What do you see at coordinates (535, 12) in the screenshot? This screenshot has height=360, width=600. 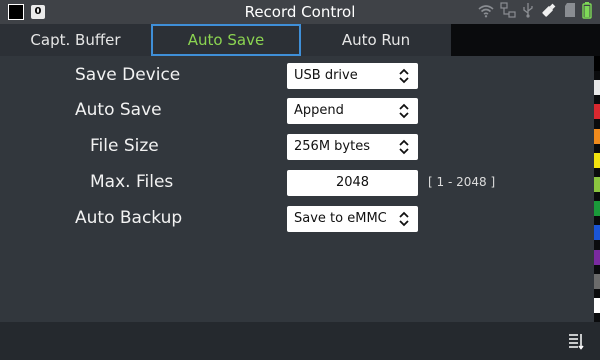 I see `status-icons` at bounding box center [535, 12].